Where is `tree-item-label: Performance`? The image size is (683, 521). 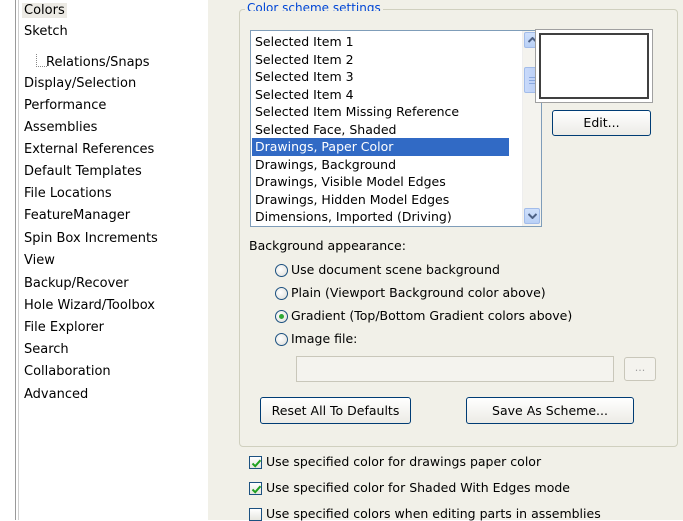 tree-item-label: Performance is located at coordinates (65, 105).